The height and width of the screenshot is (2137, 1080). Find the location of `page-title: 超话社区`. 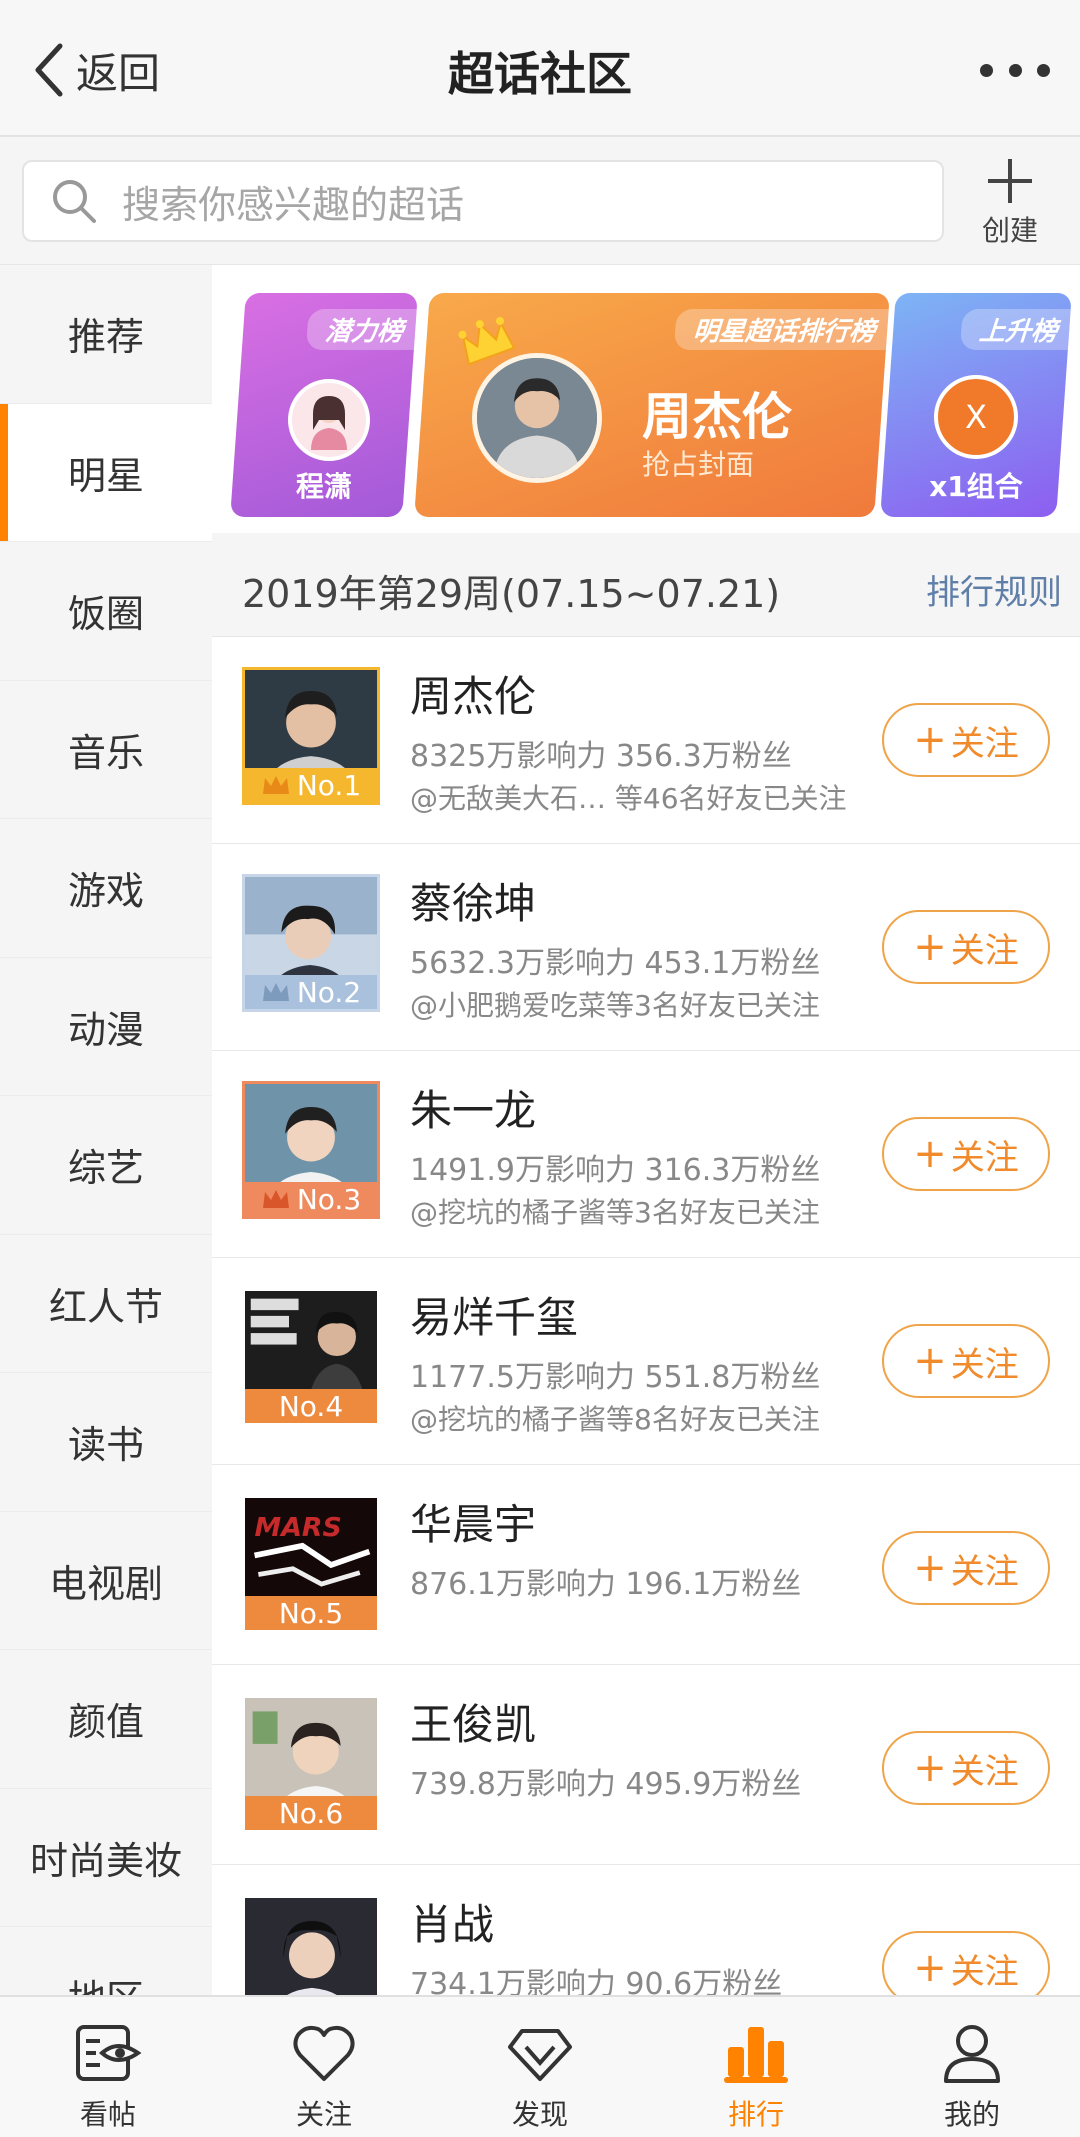

page-title: 超话社区 is located at coordinates (540, 74).